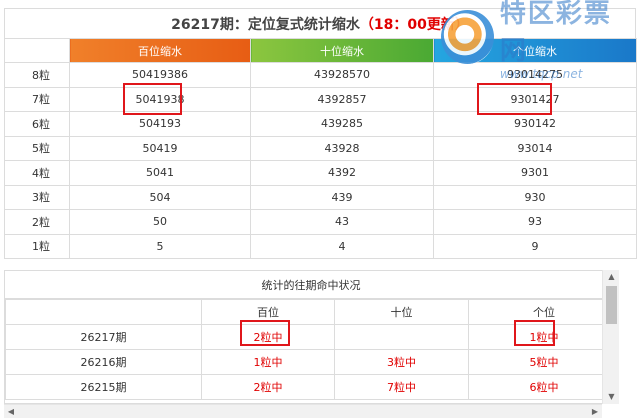 This screenshot has height=420, width=641. What do you see at coordinates (611, 277) in the screenshot?
I see `scroll-up-arrow-icon: ▲` at bounding box center [611, 277].